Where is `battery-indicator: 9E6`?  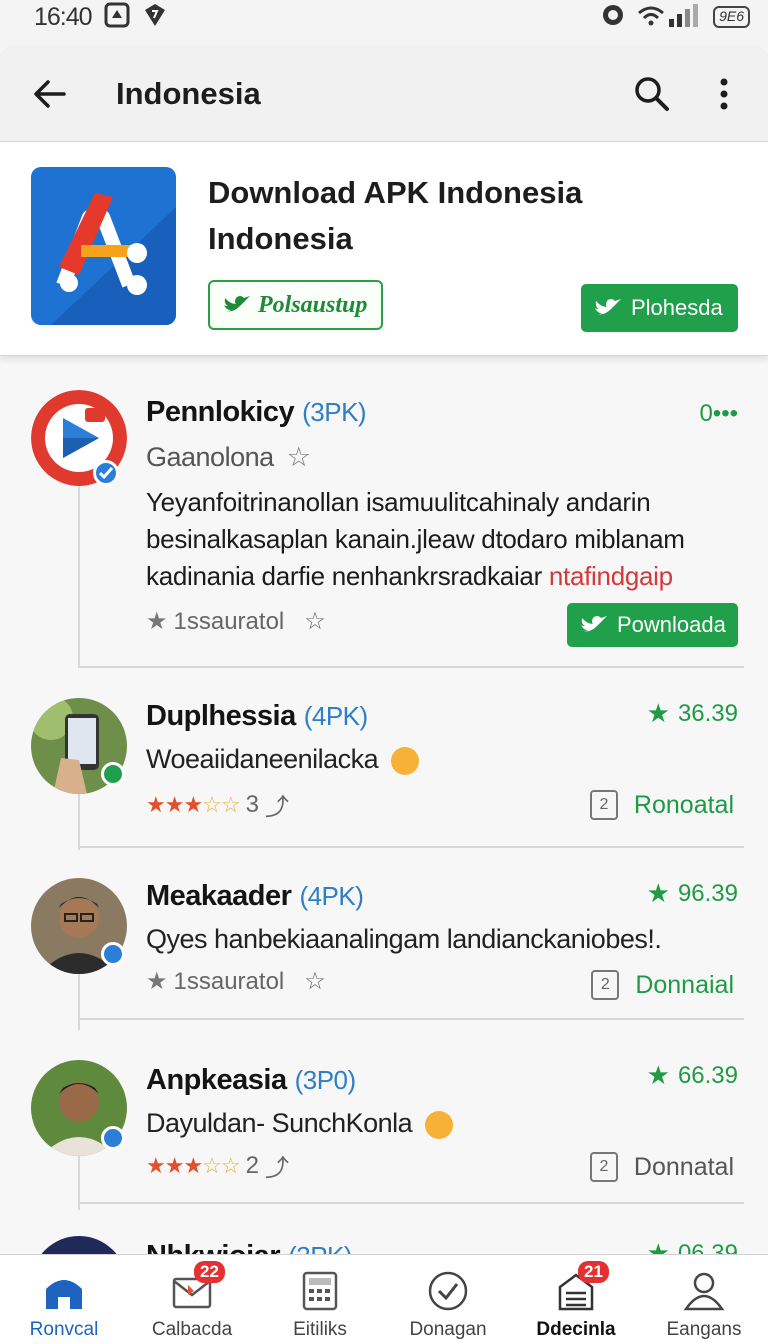
battery-indicator: 9E6 is located at coordinates (731, 17).